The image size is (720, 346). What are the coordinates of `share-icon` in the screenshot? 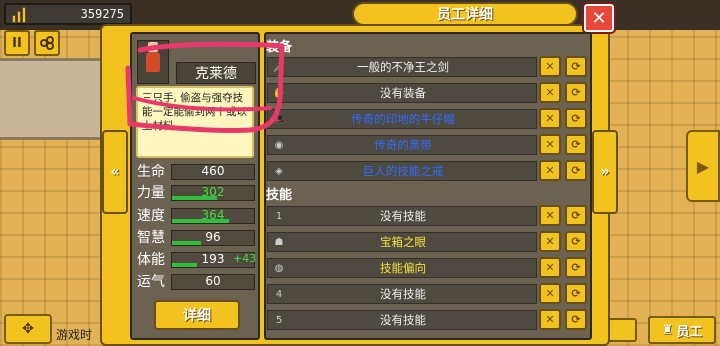 It's located at (47, 43).